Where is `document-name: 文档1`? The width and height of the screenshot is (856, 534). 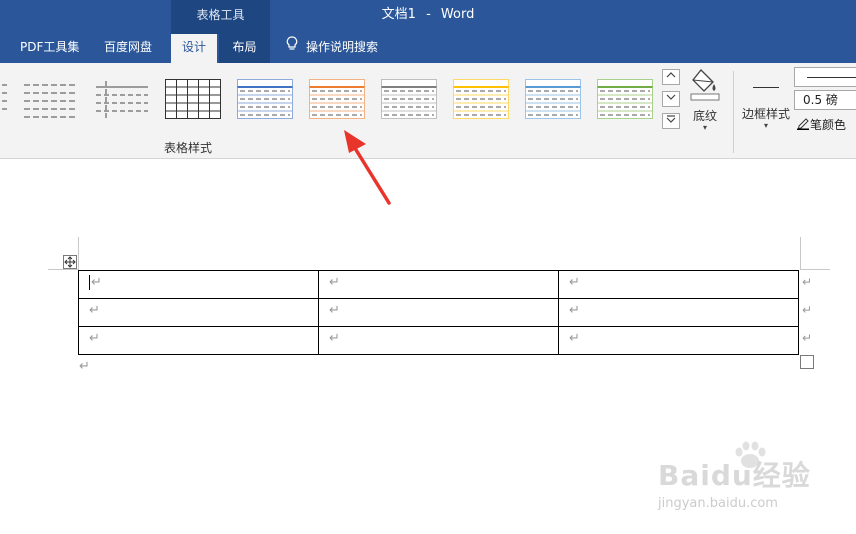 document-name: 文档1 is located at coordinates (398, 14).